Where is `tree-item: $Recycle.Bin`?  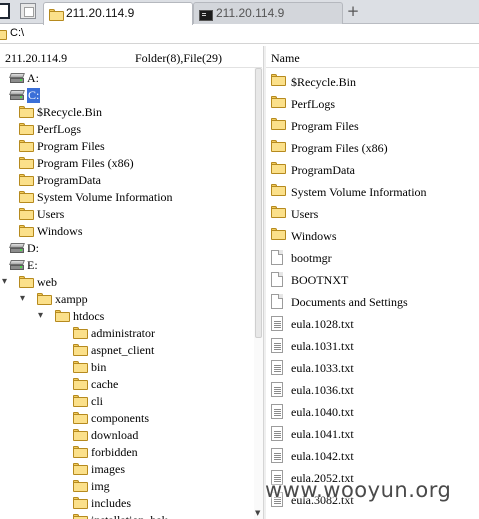
tree-item: $Recycle.Bin is located at coordinates (127, 112).